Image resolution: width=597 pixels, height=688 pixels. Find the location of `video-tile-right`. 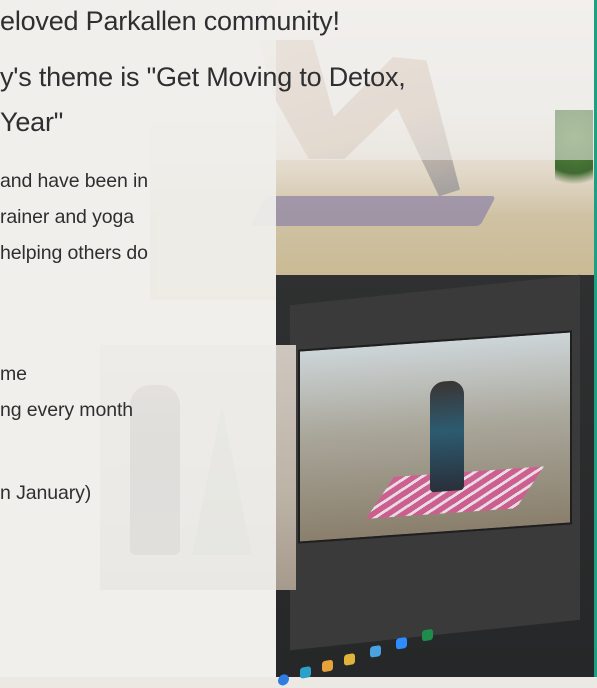

video-tile-right is located at coordinates (435, 437).